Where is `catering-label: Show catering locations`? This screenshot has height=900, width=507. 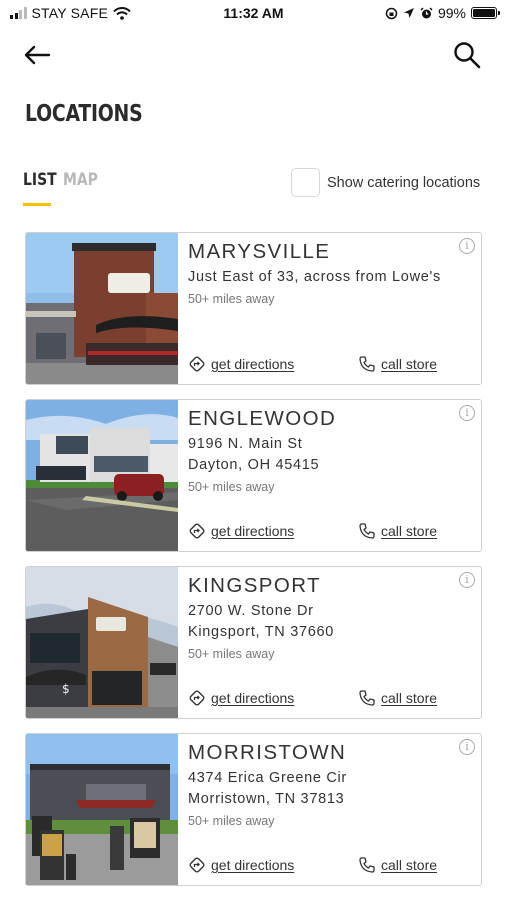
catering-label: Show catering locations is located at coordinates (404, 182).